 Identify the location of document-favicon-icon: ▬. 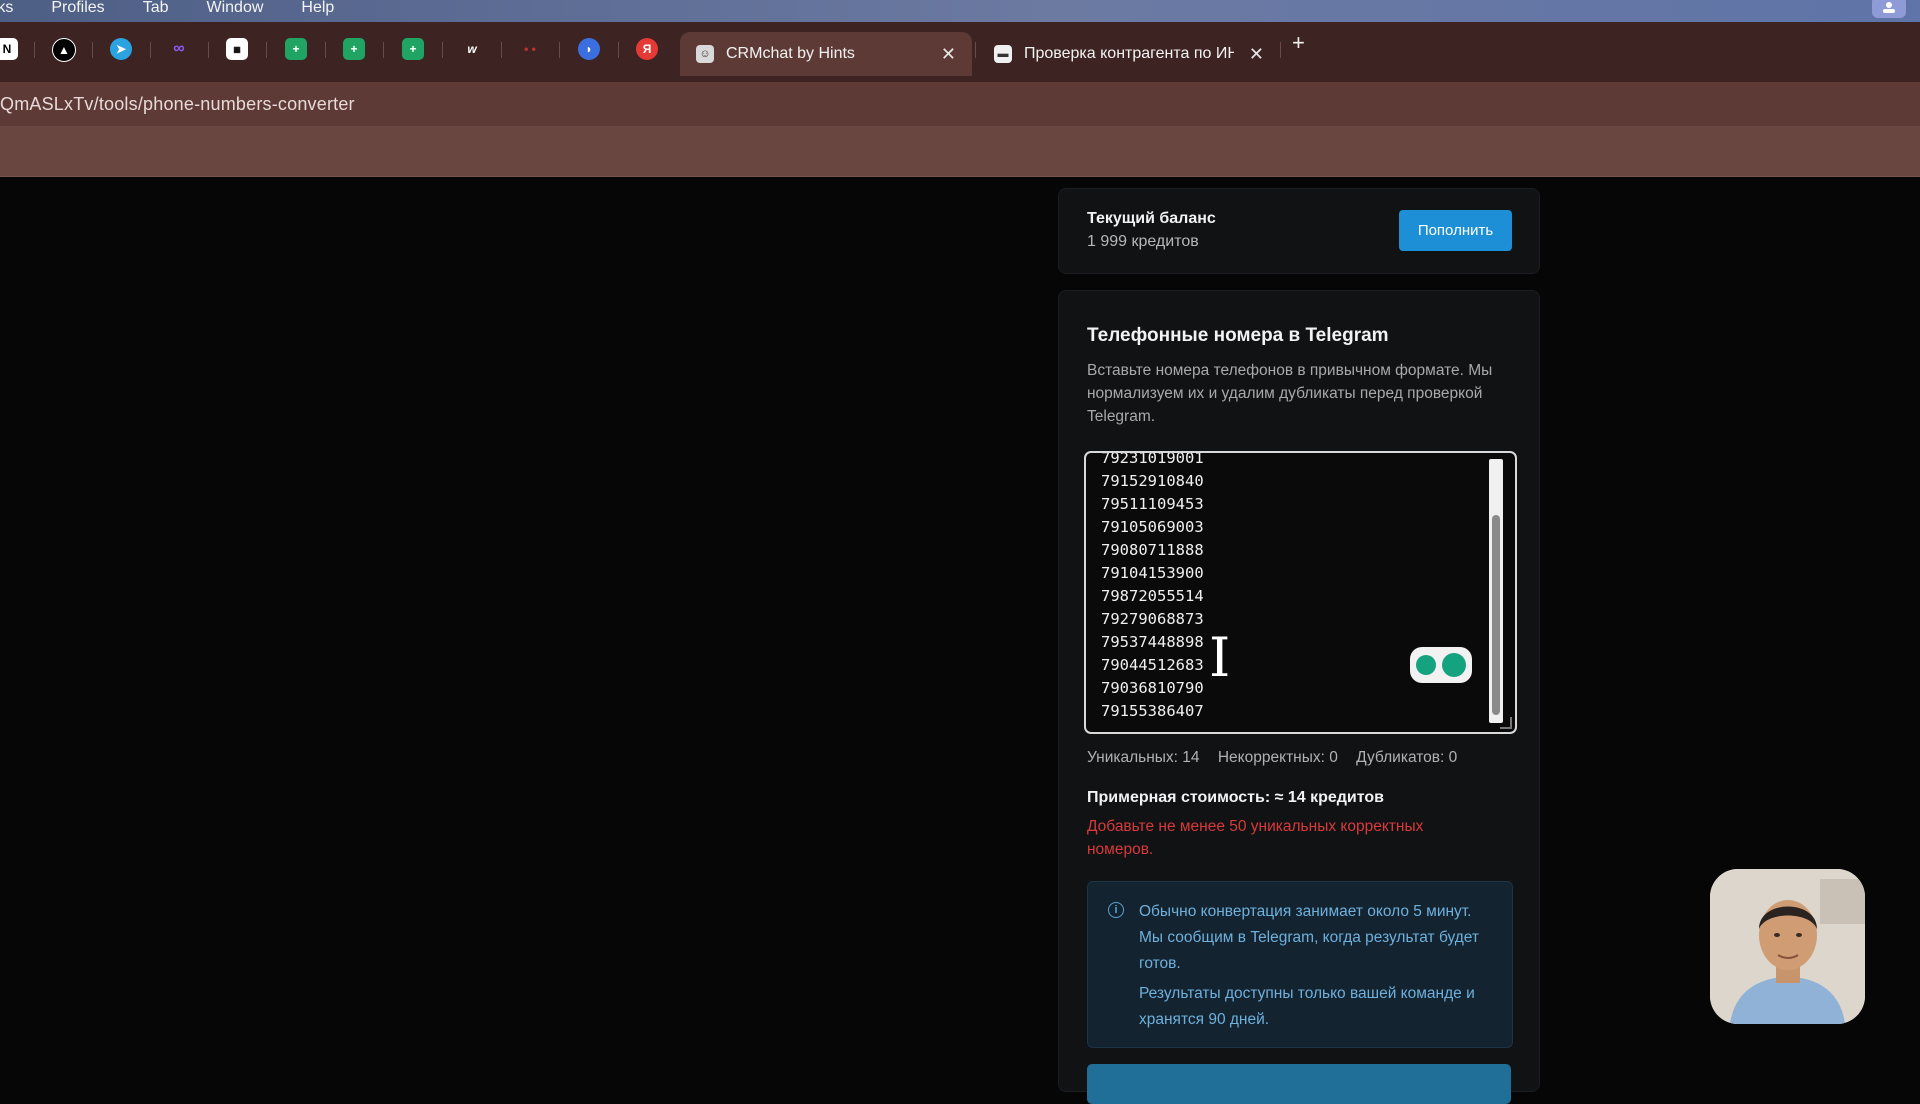
(1003, 54).